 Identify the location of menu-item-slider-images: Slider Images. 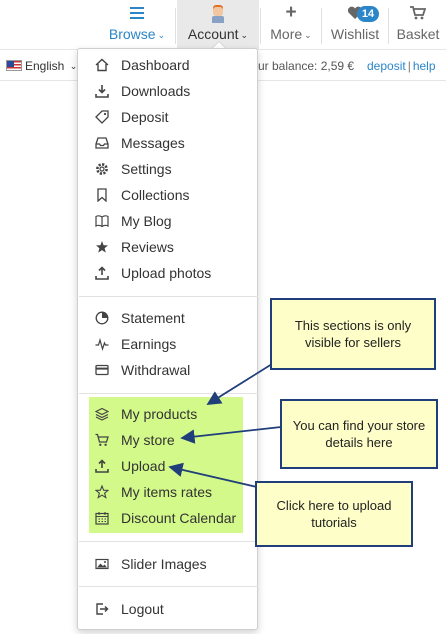
(167, 564).